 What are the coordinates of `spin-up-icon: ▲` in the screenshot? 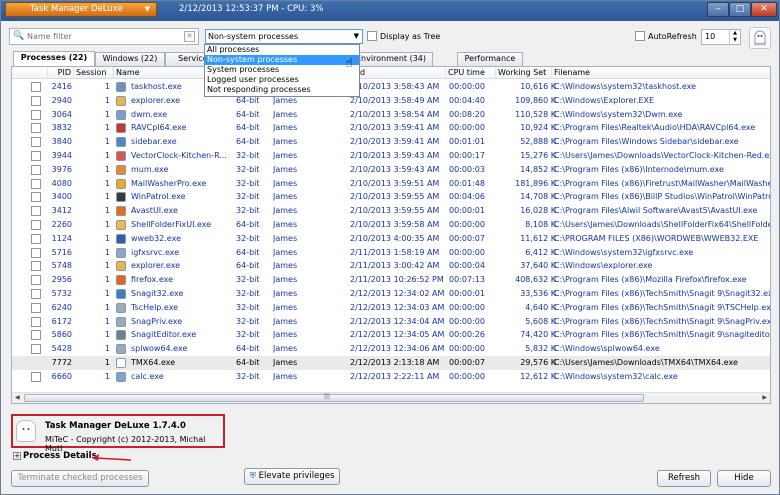 It's located at (734, 33).